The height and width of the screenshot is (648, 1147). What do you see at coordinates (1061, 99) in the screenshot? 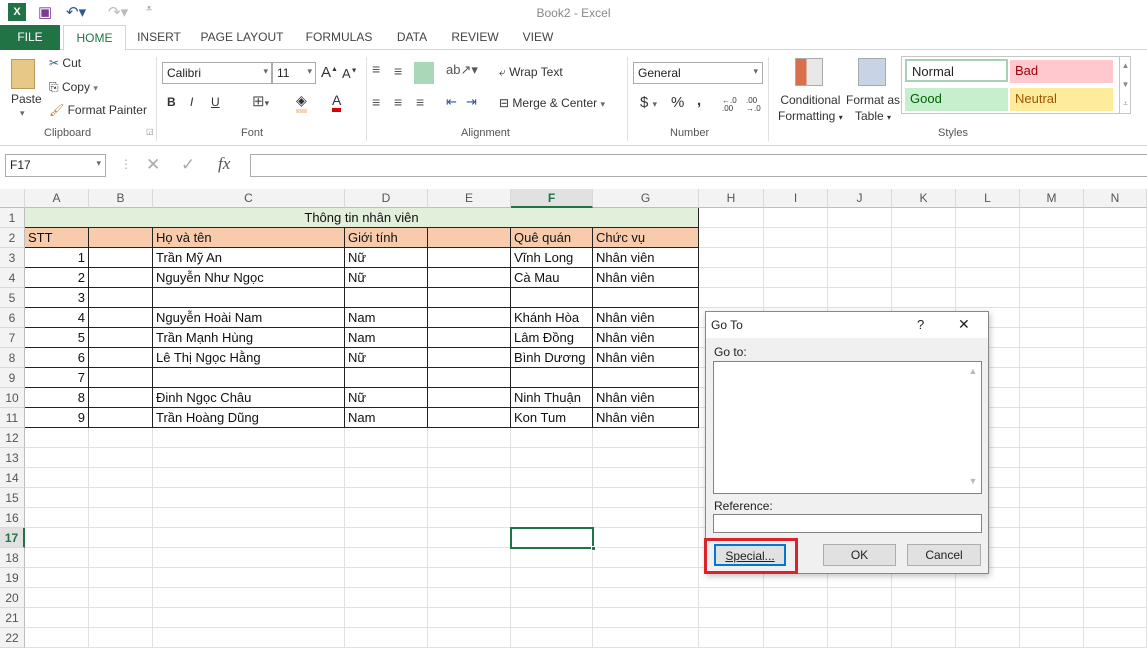
I see `style-neutral: Neutral` at bounding box center [1061, 99].